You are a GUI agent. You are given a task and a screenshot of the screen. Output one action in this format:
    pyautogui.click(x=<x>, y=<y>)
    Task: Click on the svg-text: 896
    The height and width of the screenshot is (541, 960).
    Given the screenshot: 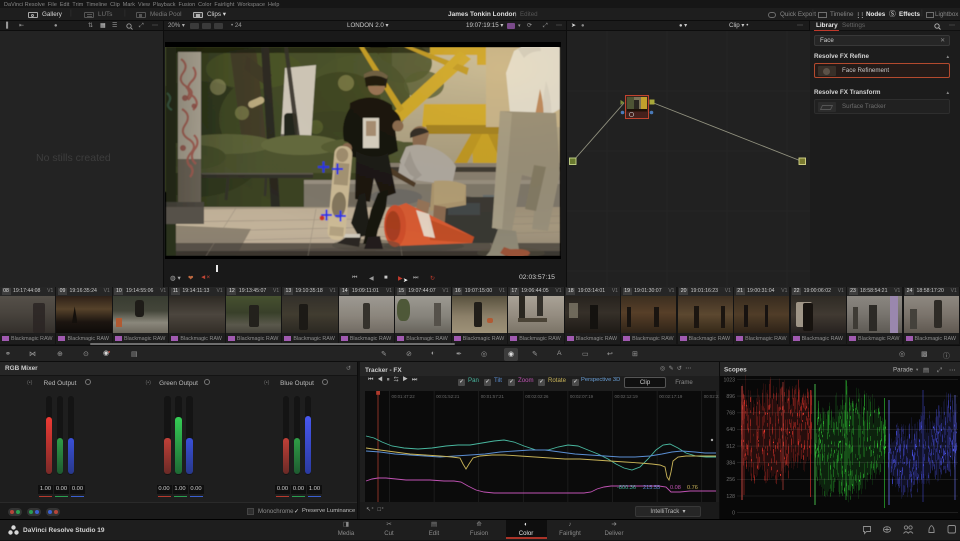 What is the action you would take?
    pyautogui.click(x=730, y=397)
    